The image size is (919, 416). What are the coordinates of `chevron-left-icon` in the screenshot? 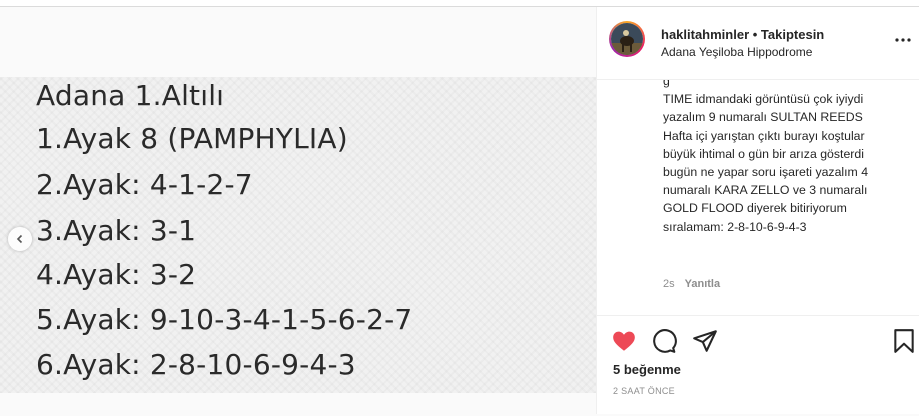 It's located at (19, 239).